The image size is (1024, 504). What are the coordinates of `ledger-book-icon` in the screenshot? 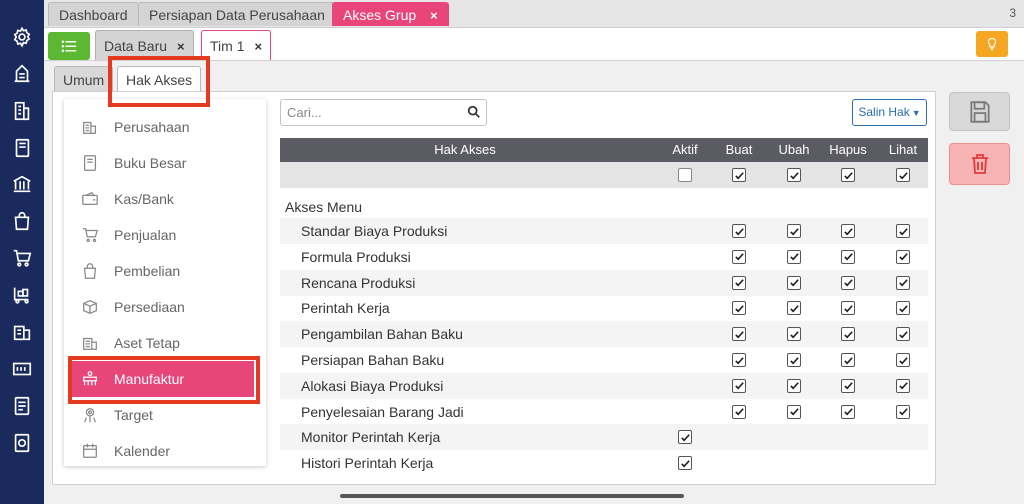 It's located at (22, 148).